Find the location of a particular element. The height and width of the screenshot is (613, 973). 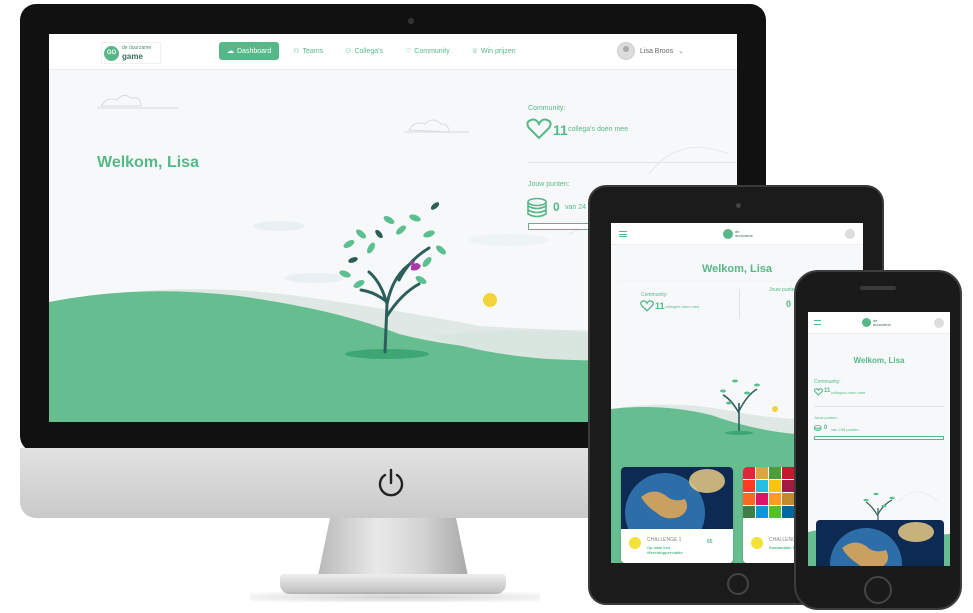

user-menu: Lisa Broos ⌄ is located at coordinates (650, 51).